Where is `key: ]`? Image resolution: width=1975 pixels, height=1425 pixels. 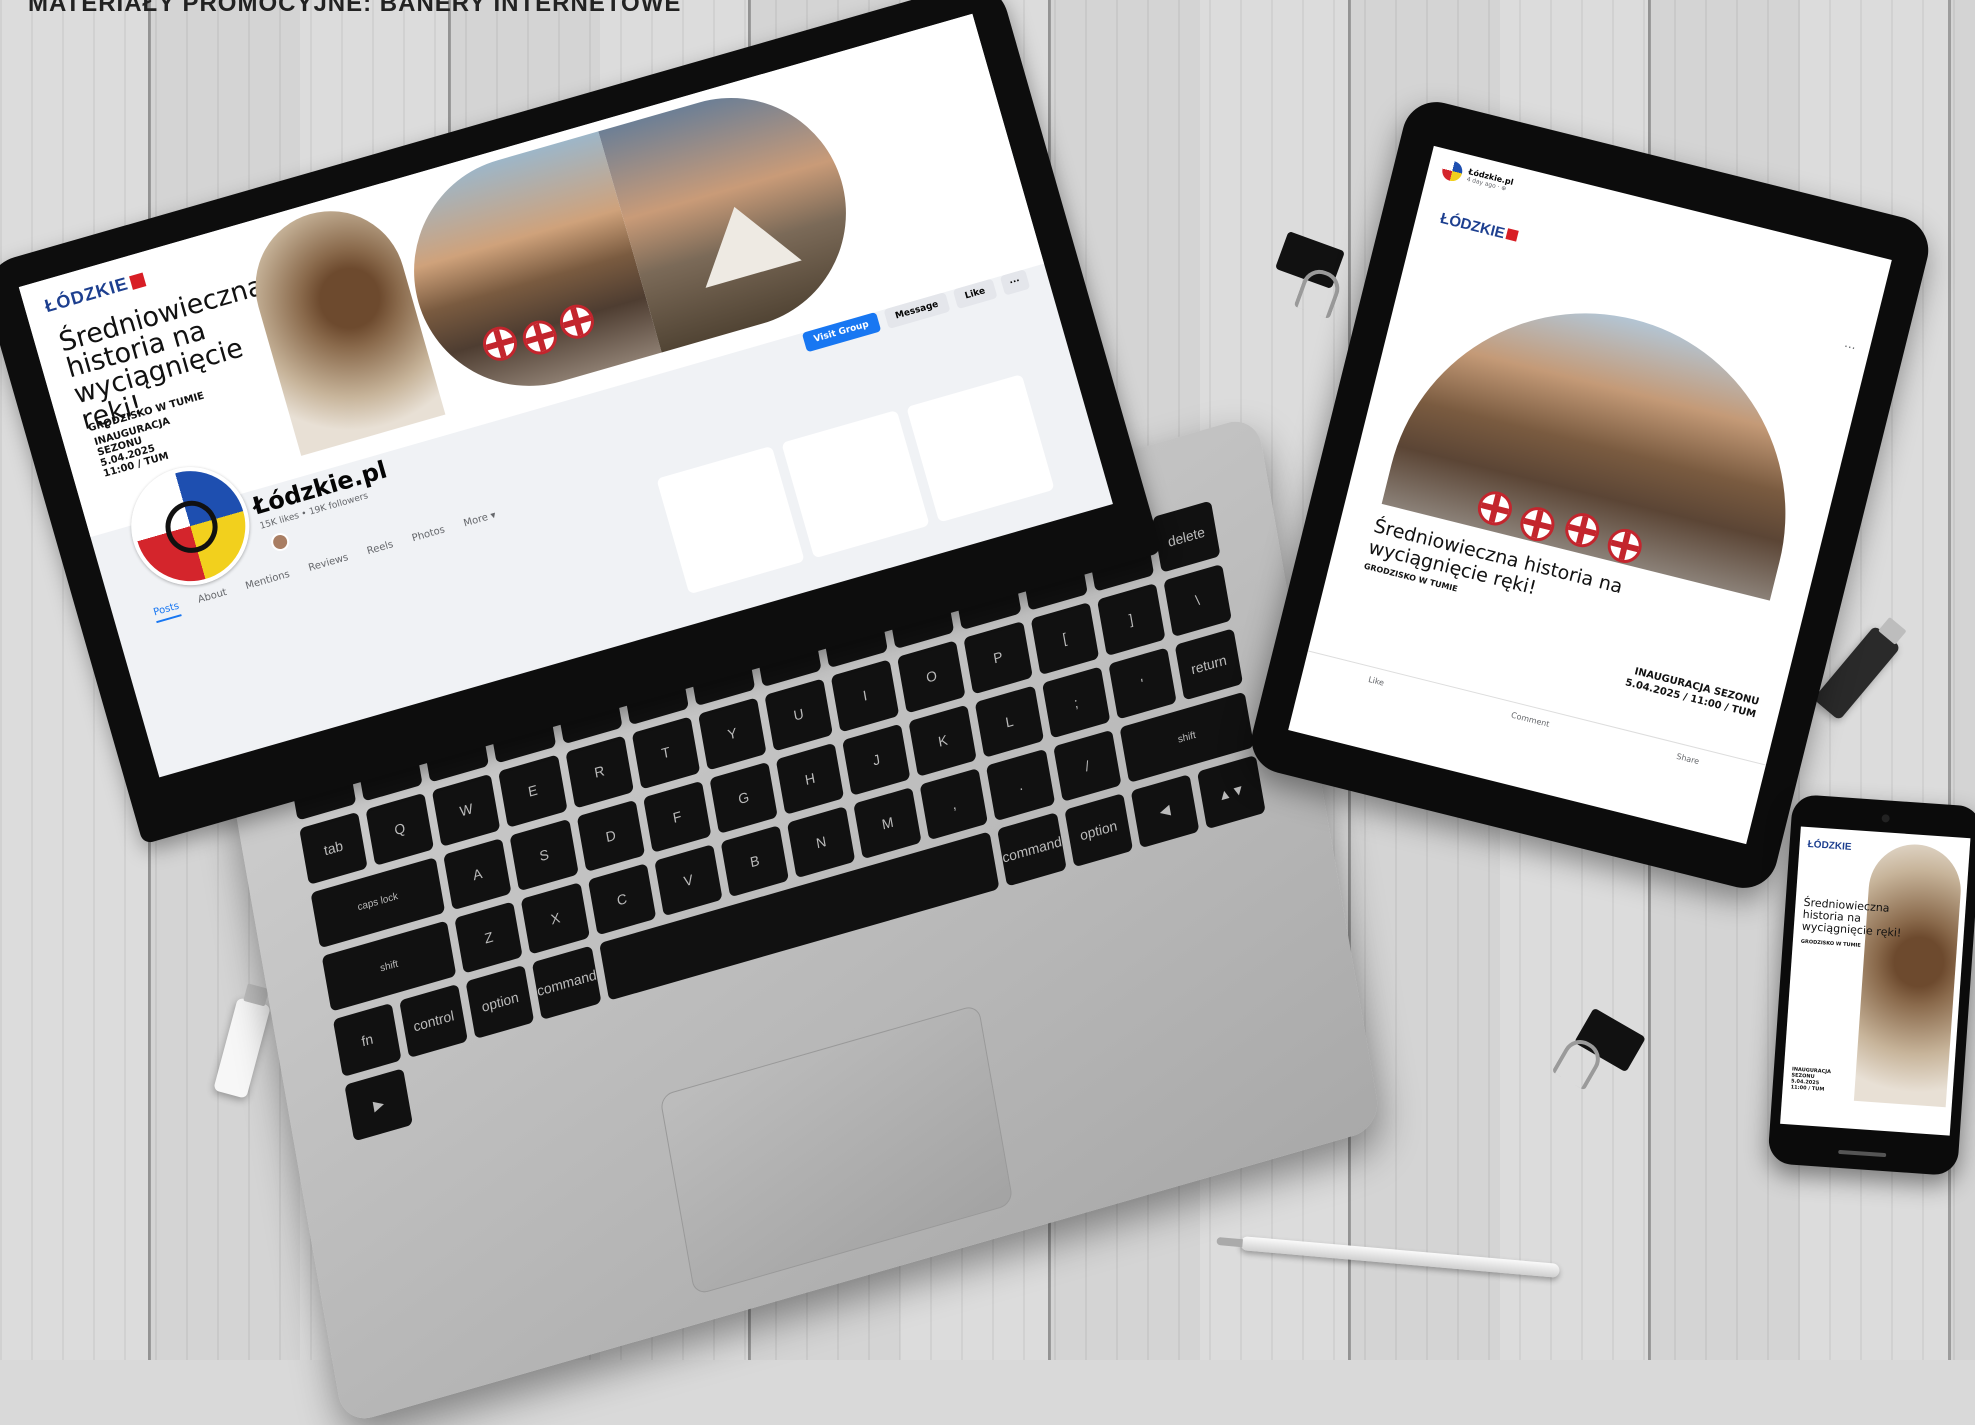
key: ] is located at coordinates (1131, 619).